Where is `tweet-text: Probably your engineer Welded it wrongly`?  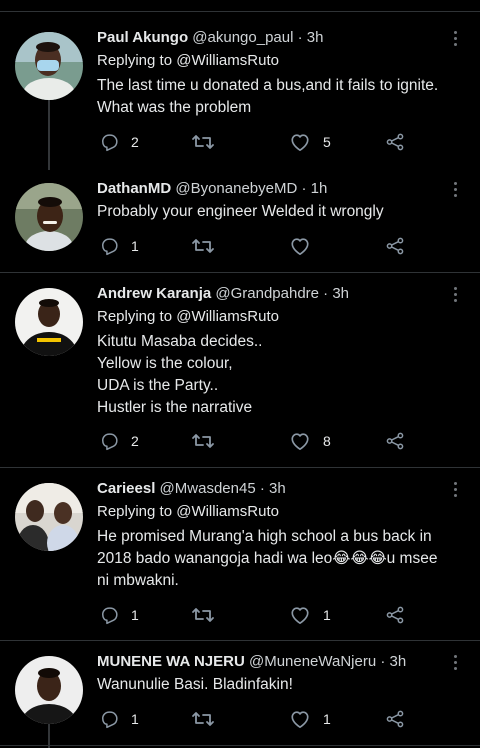 tweet-text: Probably your engineer Welded it wrongly is located at coordinates (240, 211).